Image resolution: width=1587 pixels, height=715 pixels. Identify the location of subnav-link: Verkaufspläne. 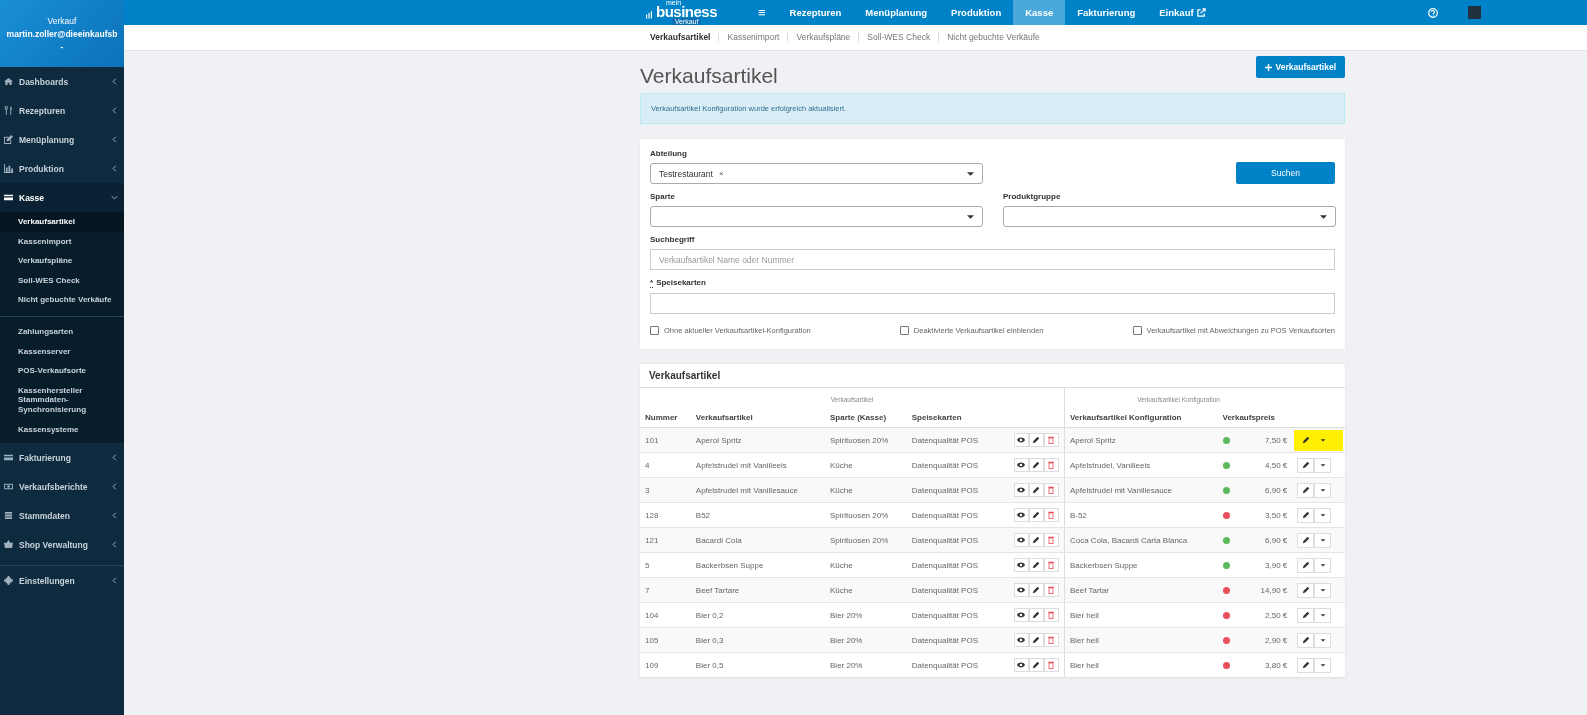
(823, 37).